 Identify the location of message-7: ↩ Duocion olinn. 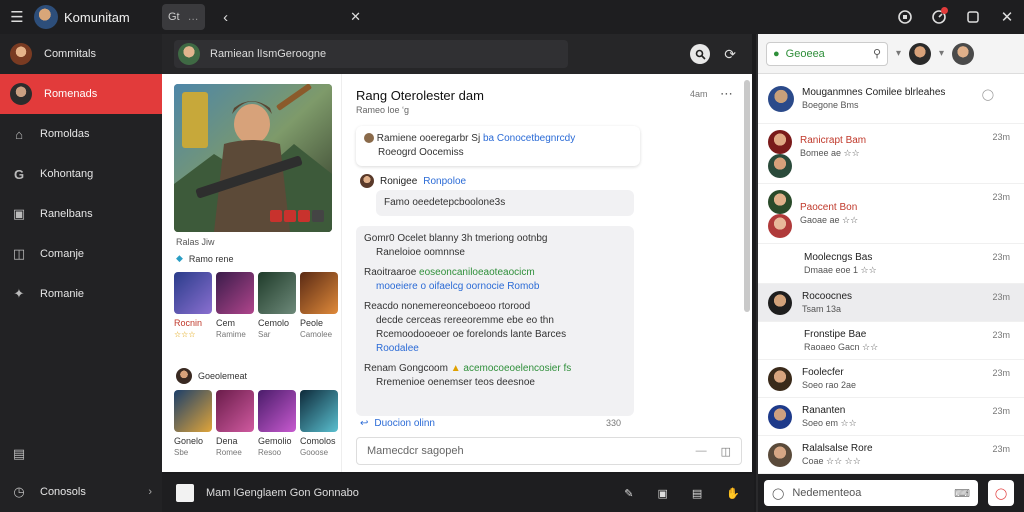
(397, 423).